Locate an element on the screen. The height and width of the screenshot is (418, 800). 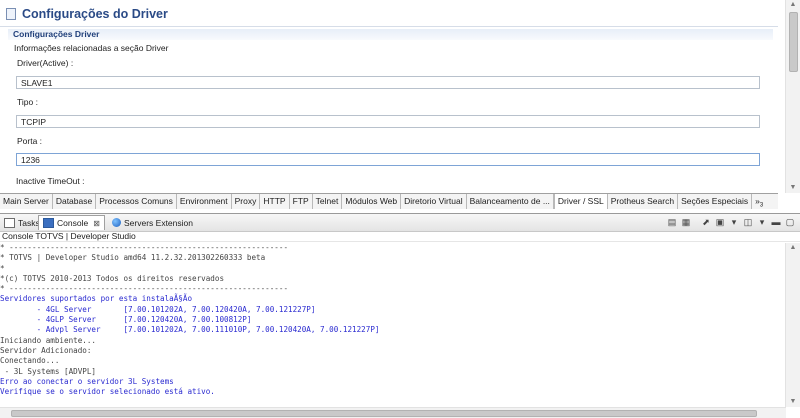
tab-console-label: Console is located at coordinates (73, 223).